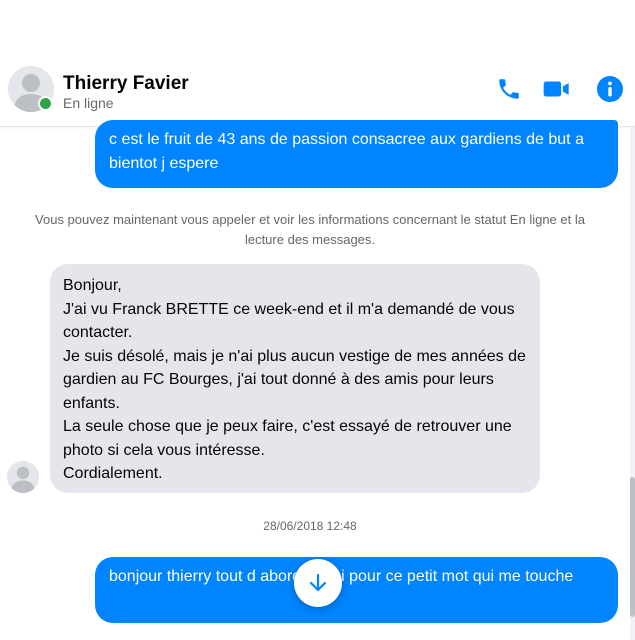  I want to click on sender-avatar, so click(23, 477).